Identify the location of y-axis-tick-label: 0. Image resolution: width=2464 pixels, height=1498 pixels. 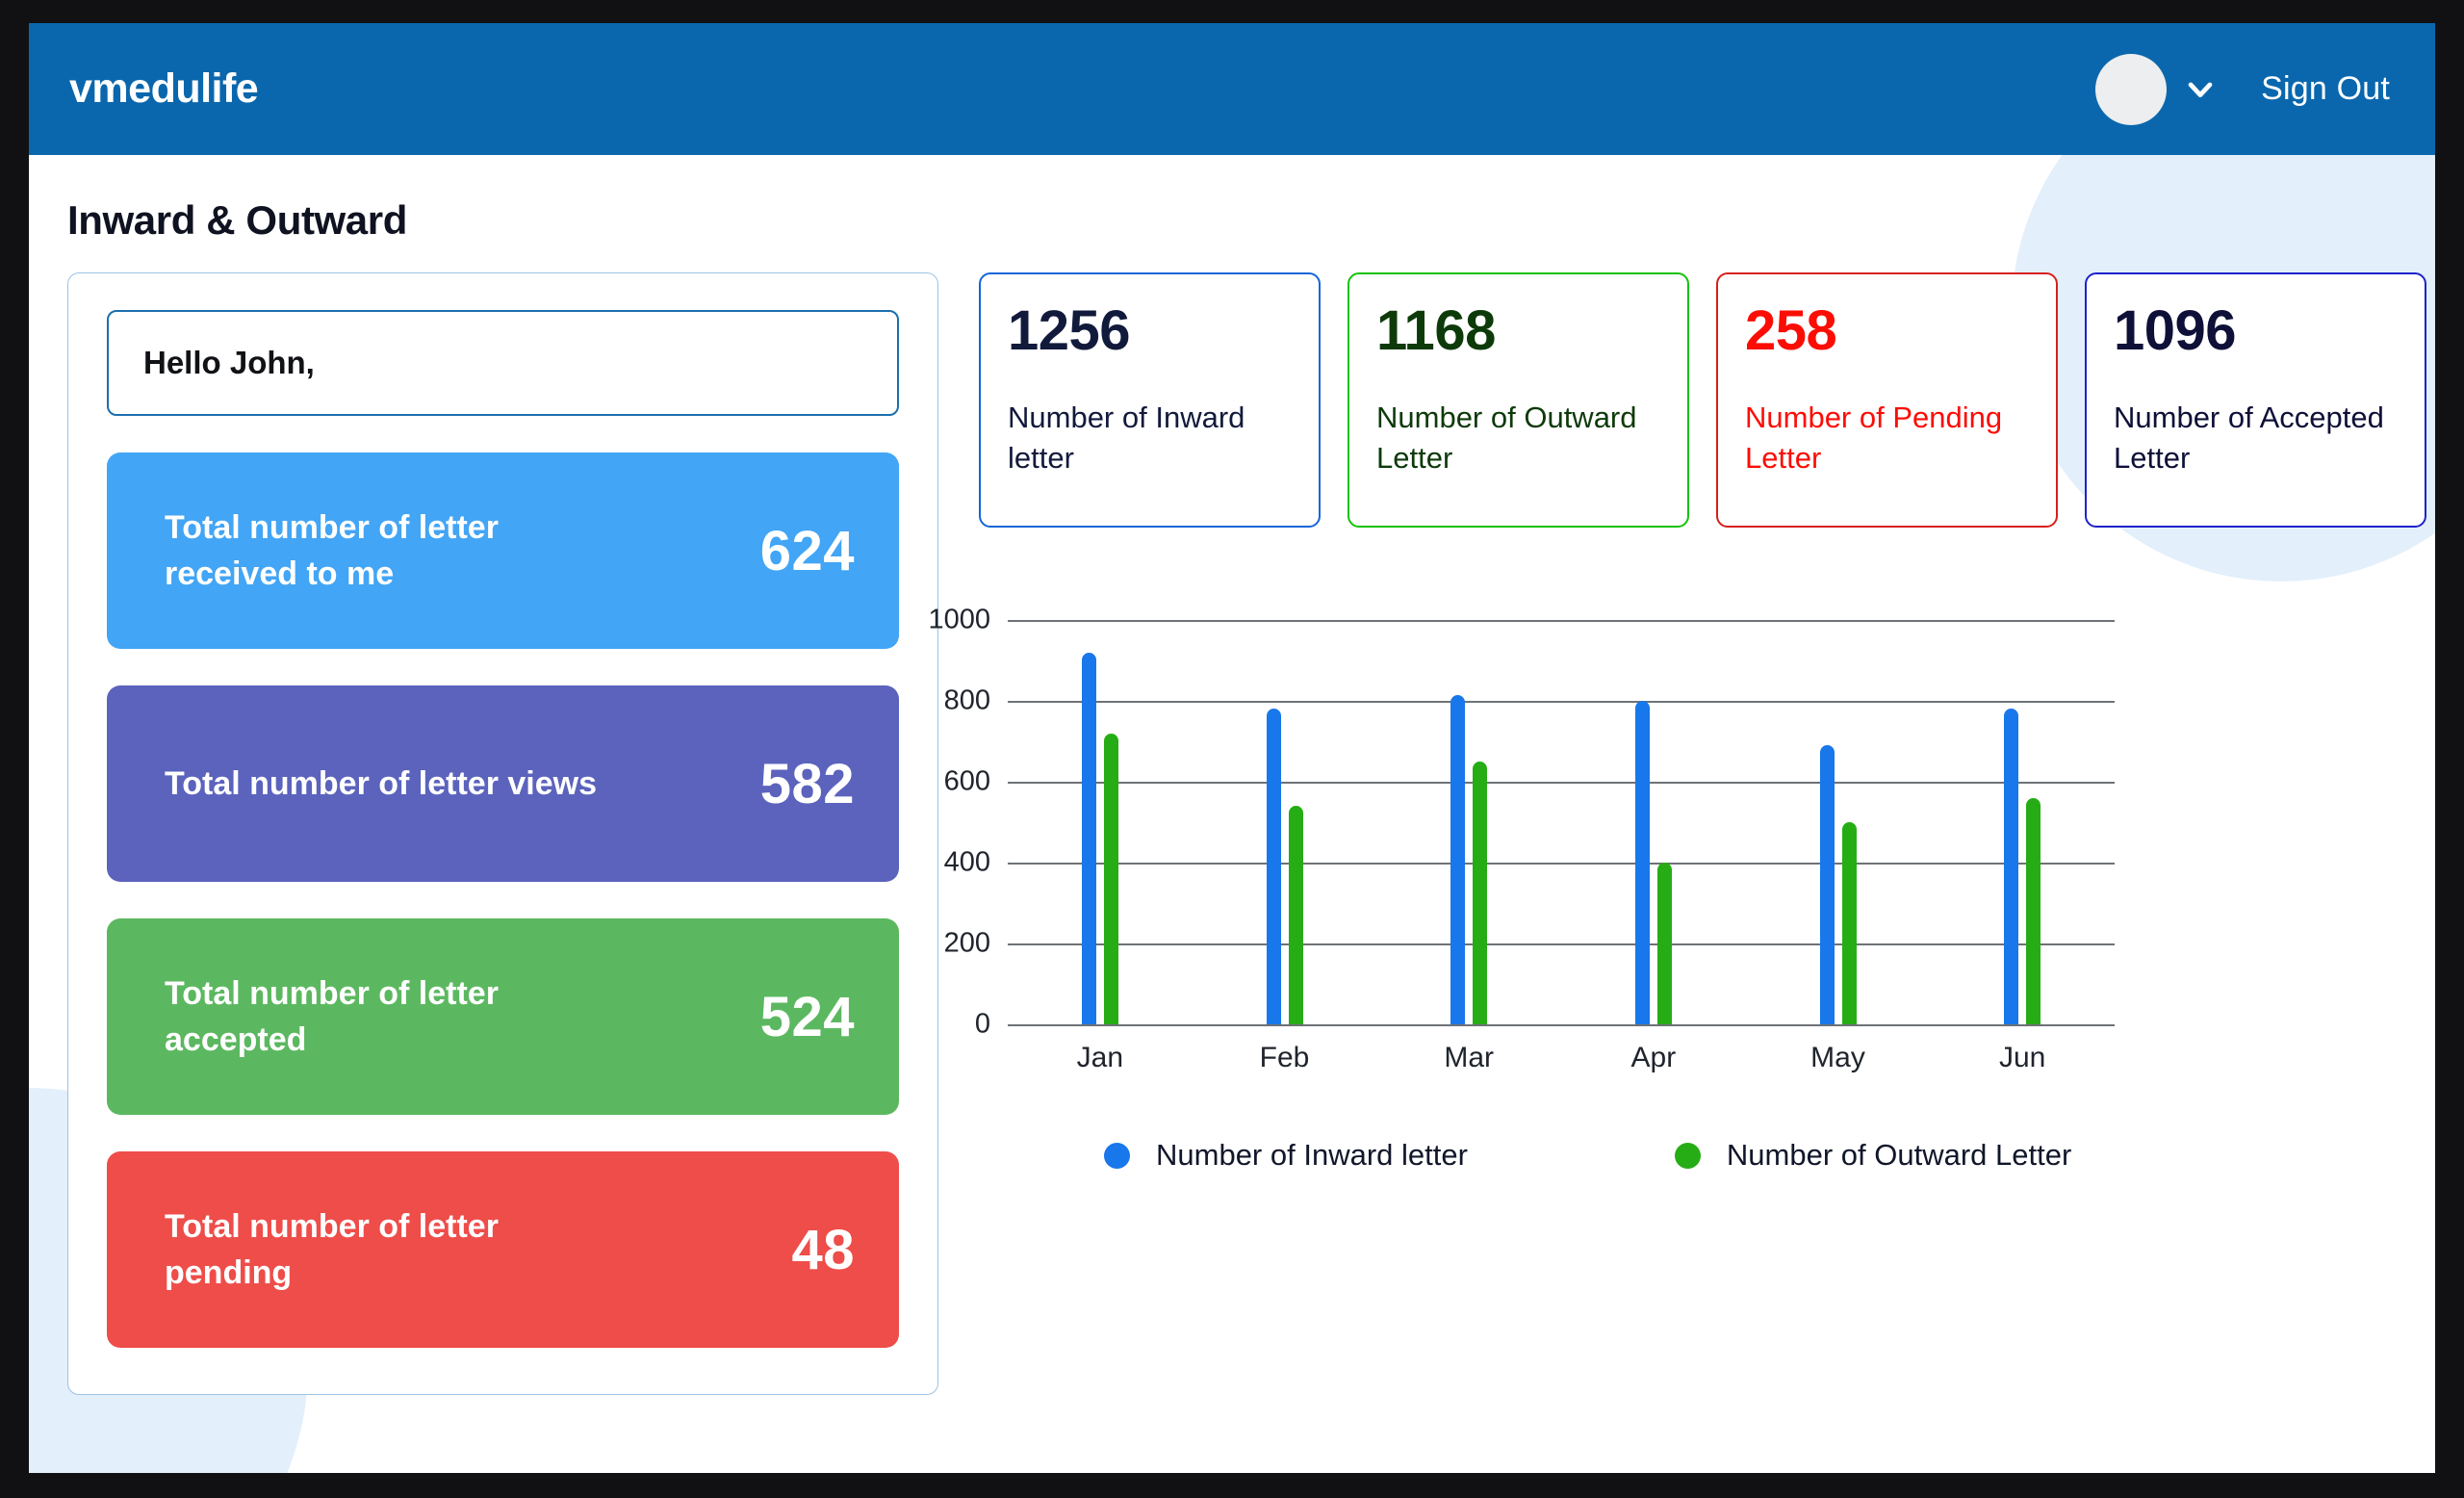
(982, 1024).